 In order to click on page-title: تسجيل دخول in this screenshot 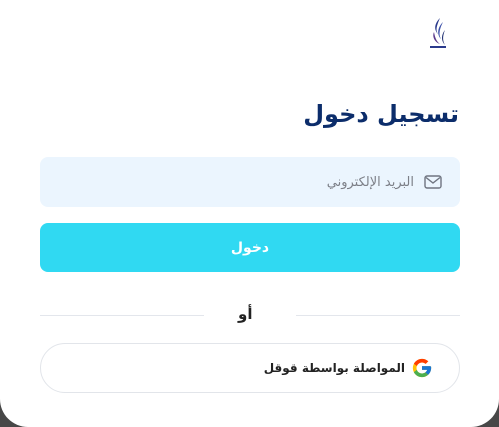, I will do `click(381, 114)`.